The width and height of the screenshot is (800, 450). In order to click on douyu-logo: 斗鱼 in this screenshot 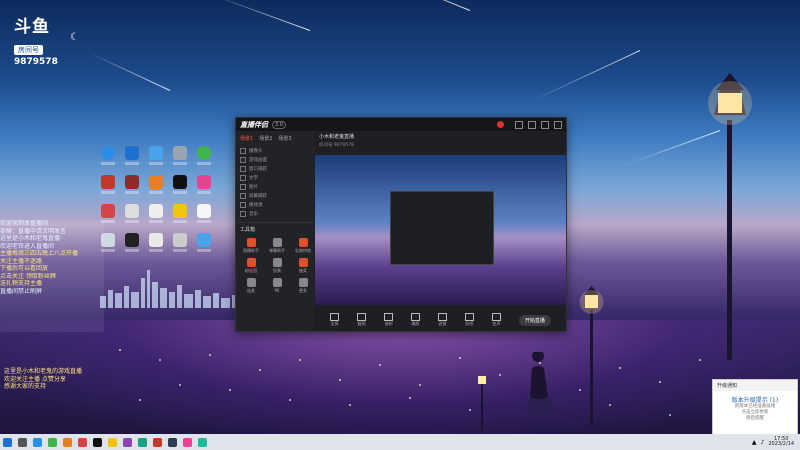, I will do `click(32, 27)`.